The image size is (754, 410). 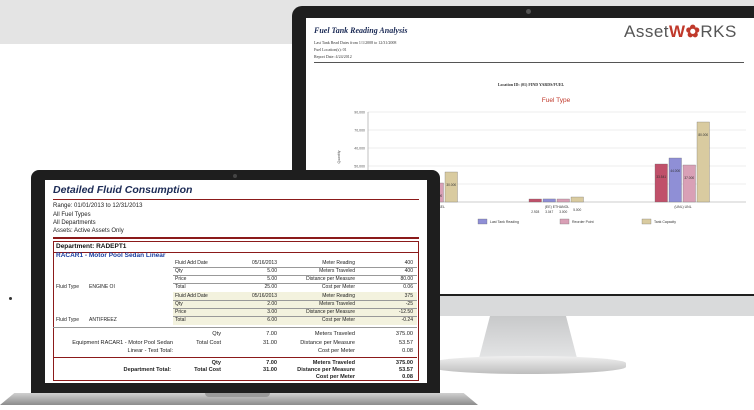 What do you see at coordinates (563, 212) in the screenshot?
I see `data-label: 3.000` at bounding box center [563, 212].